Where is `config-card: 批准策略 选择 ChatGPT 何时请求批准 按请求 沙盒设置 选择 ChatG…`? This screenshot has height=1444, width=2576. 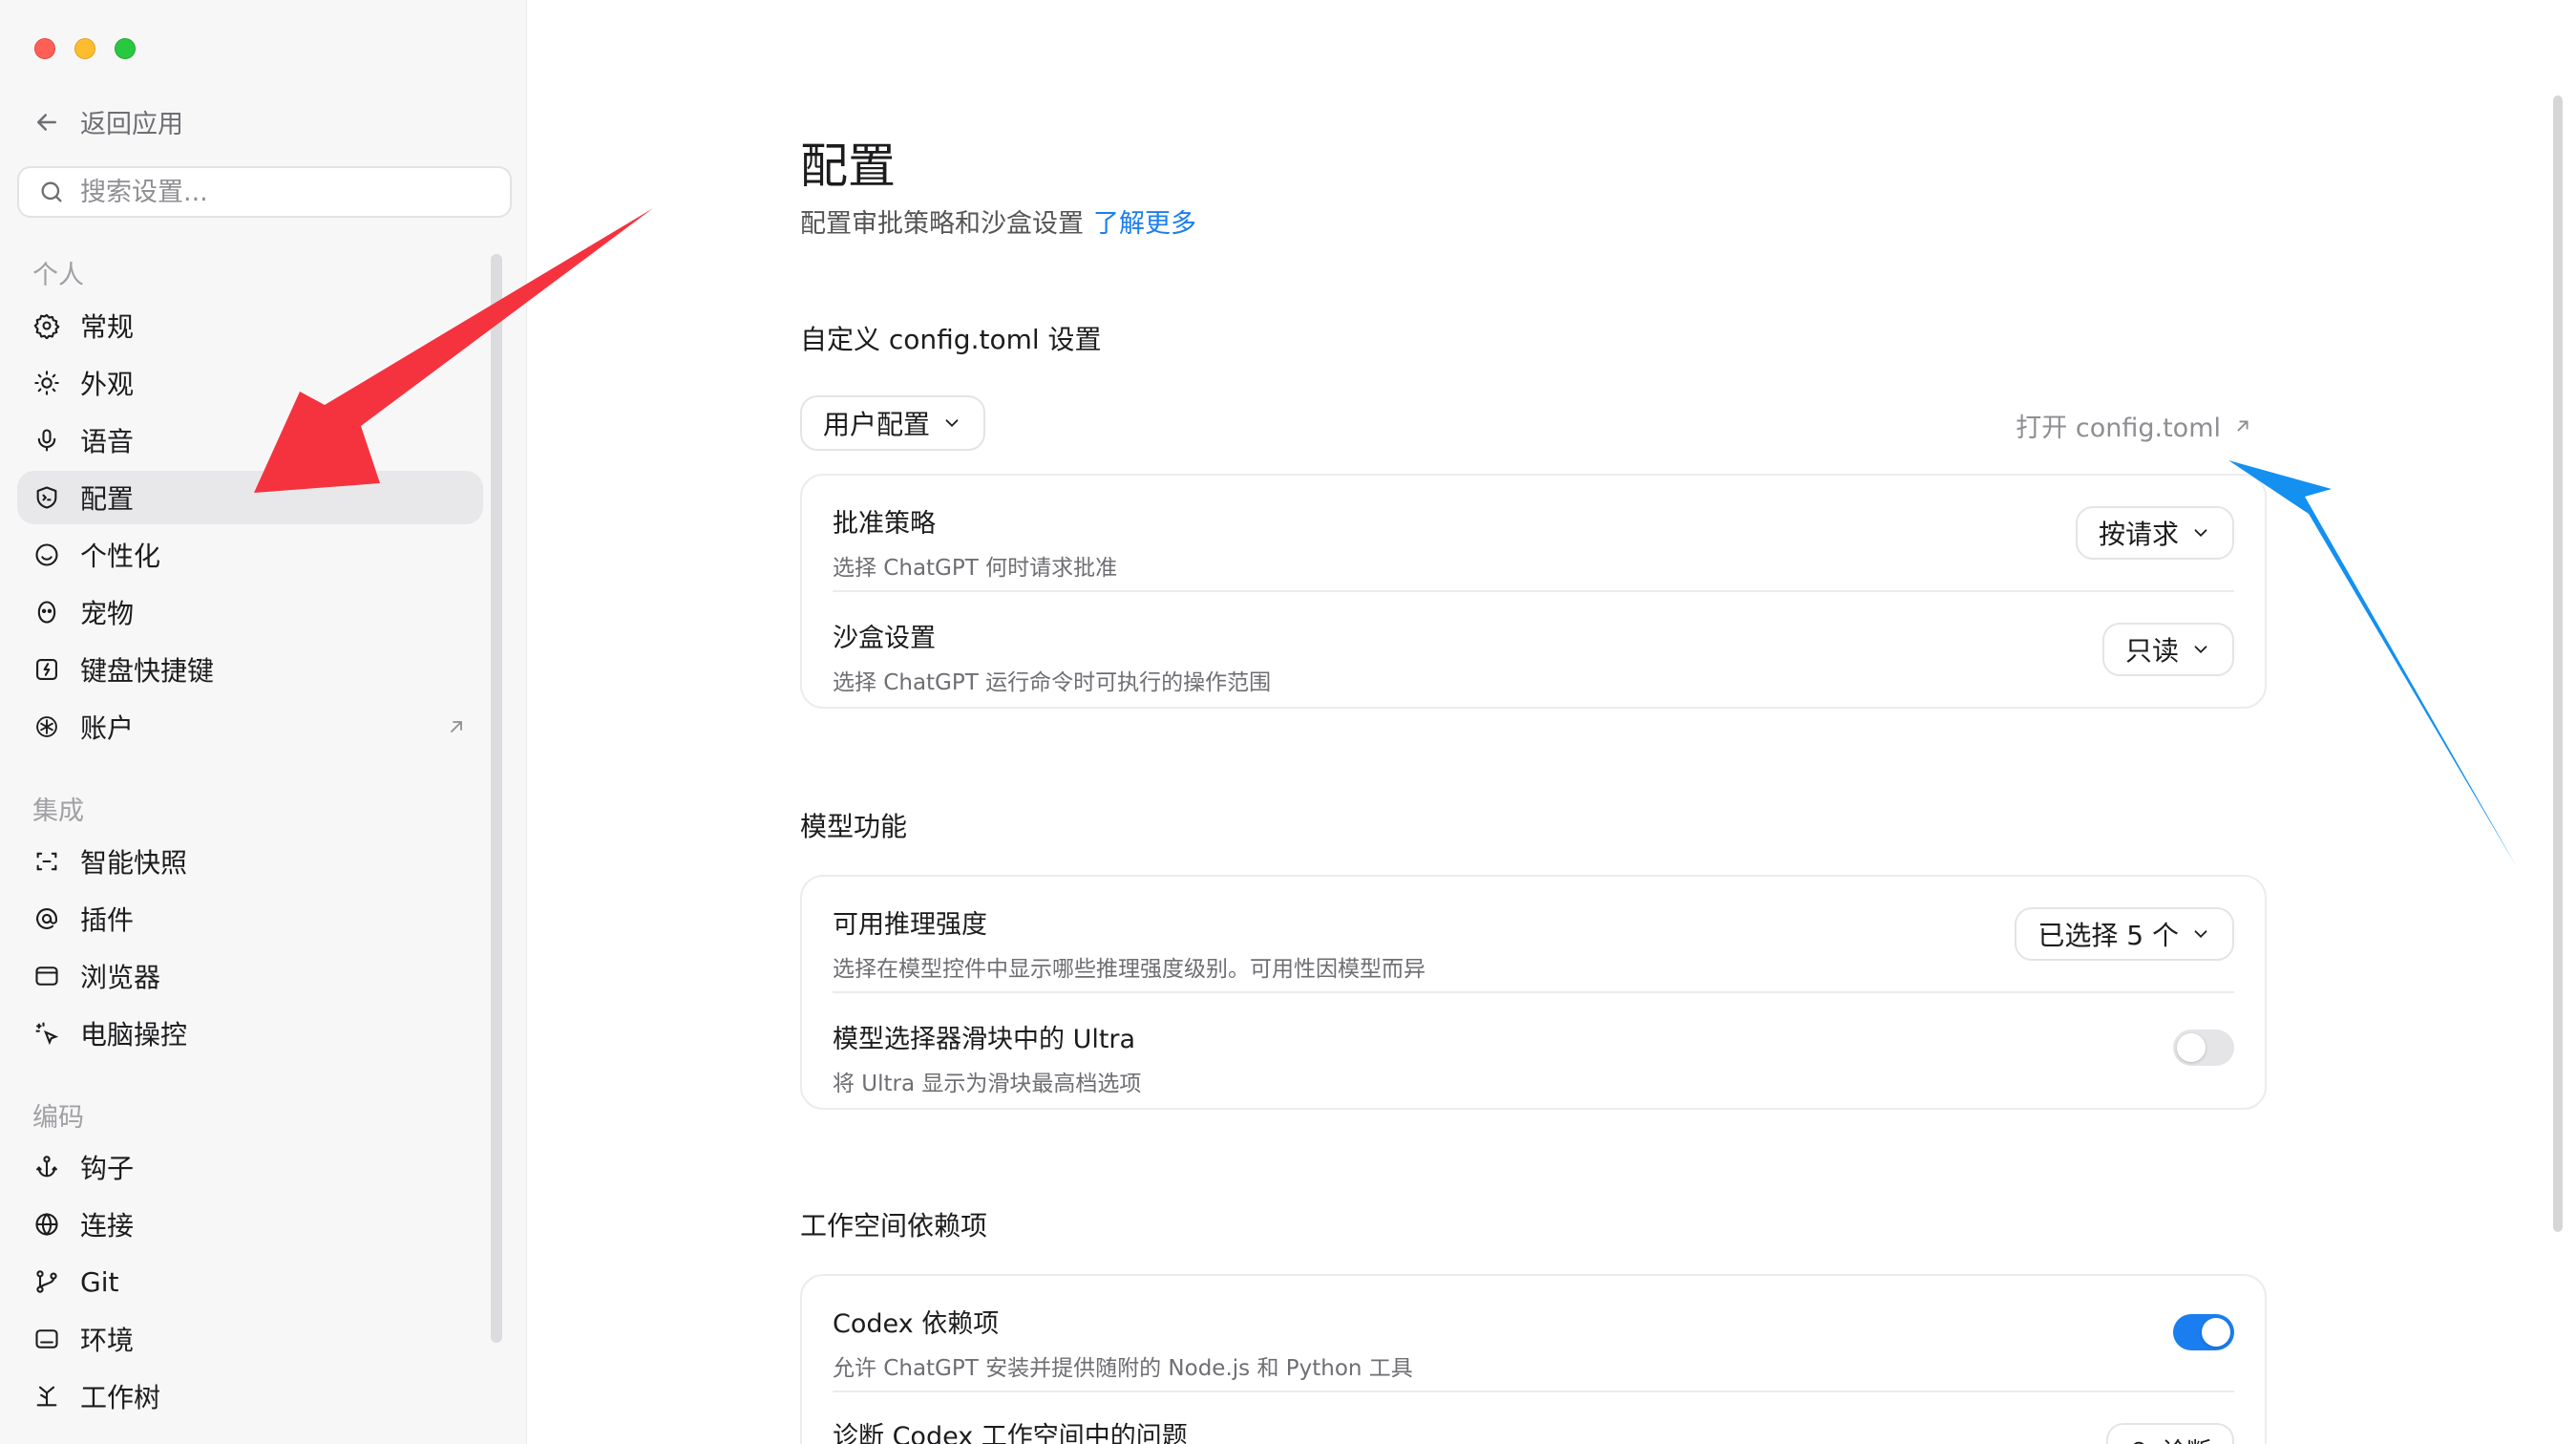 config-card: 批准策略 选择 ChatGPT 何时请求批准 按请求 沙盒设置 选择 ChatG… is located at coordinates (1533, 591).